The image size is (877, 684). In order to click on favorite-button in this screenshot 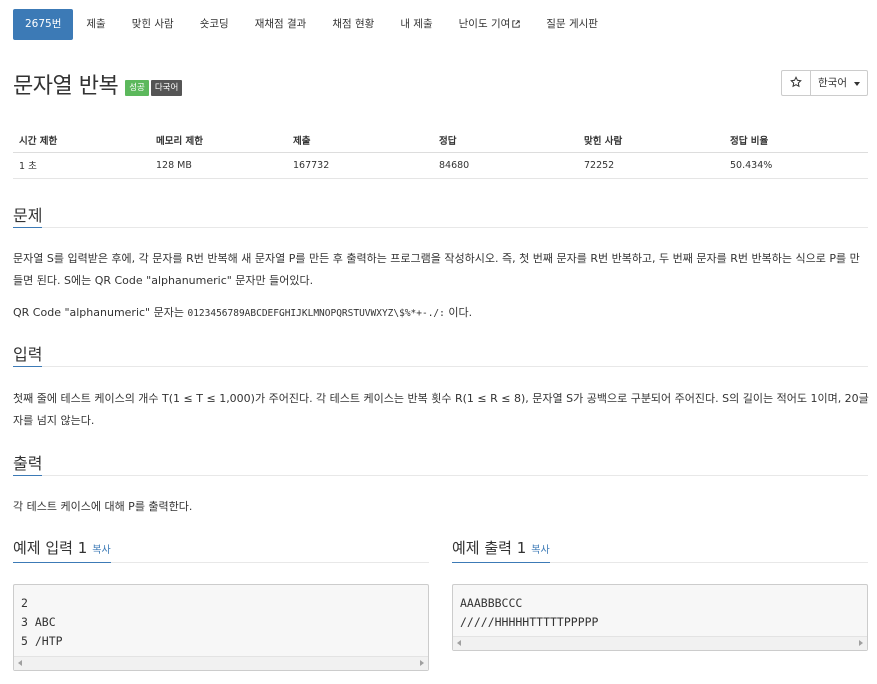, I will do `click(796, 83)`.